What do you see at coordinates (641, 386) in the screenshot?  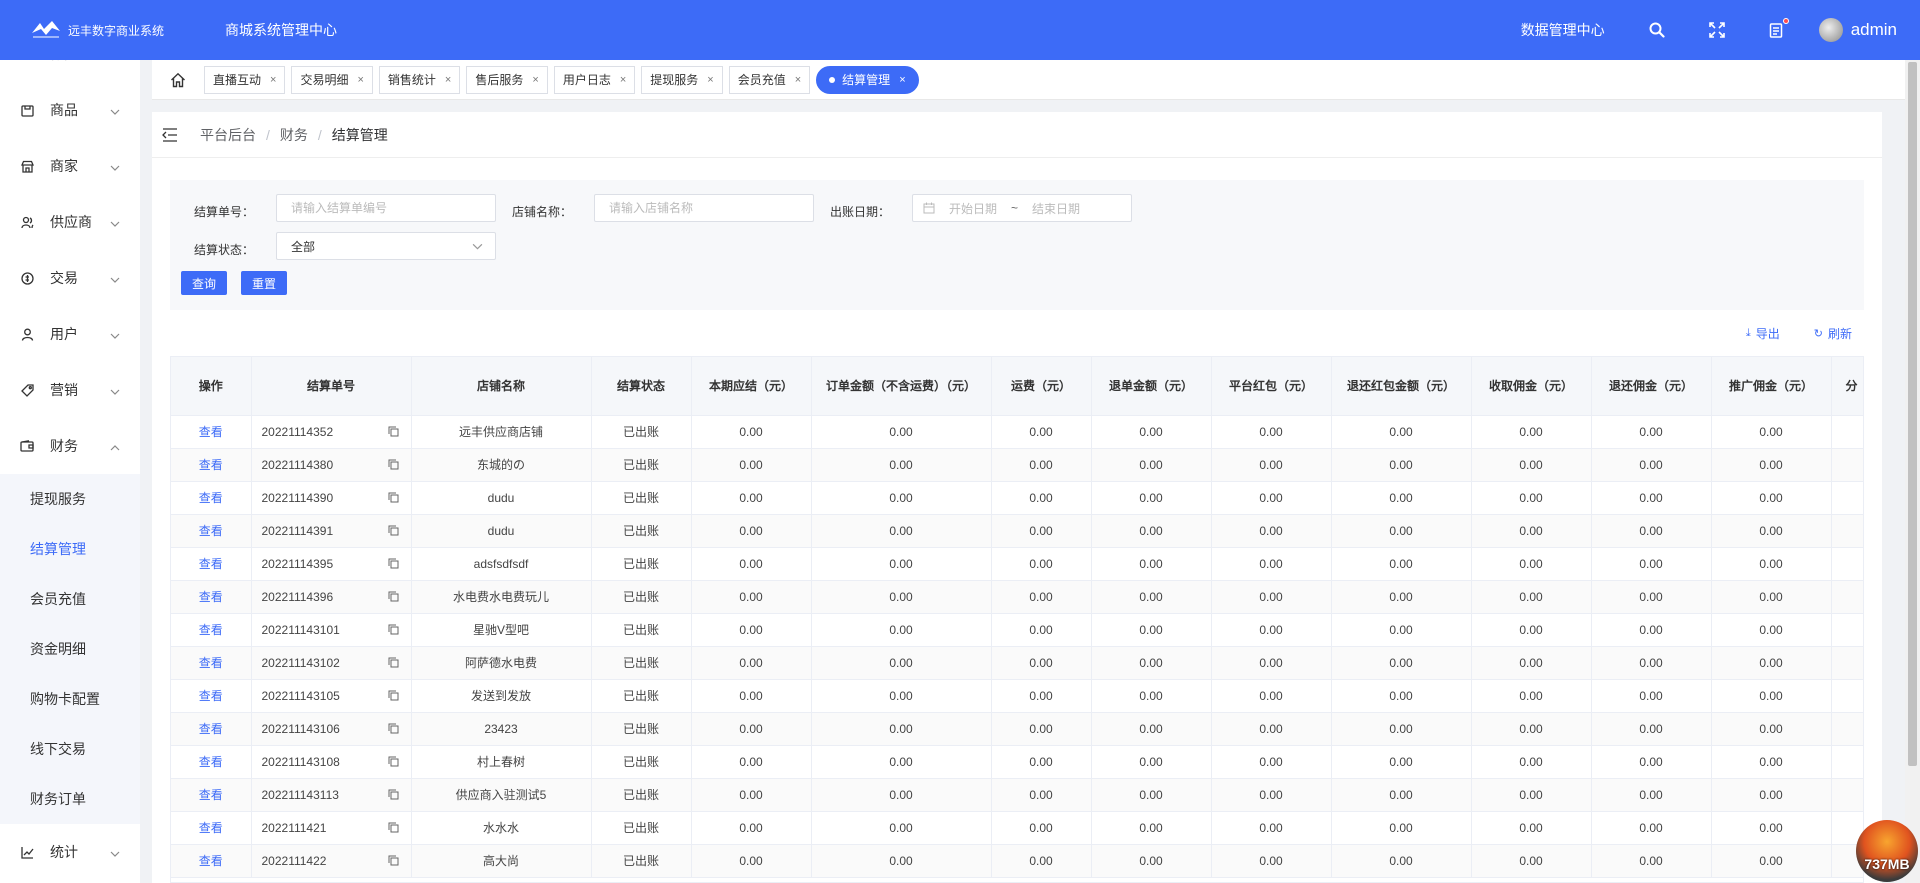 I see `col-header: 结算状态` at bounding box center [641, 386].